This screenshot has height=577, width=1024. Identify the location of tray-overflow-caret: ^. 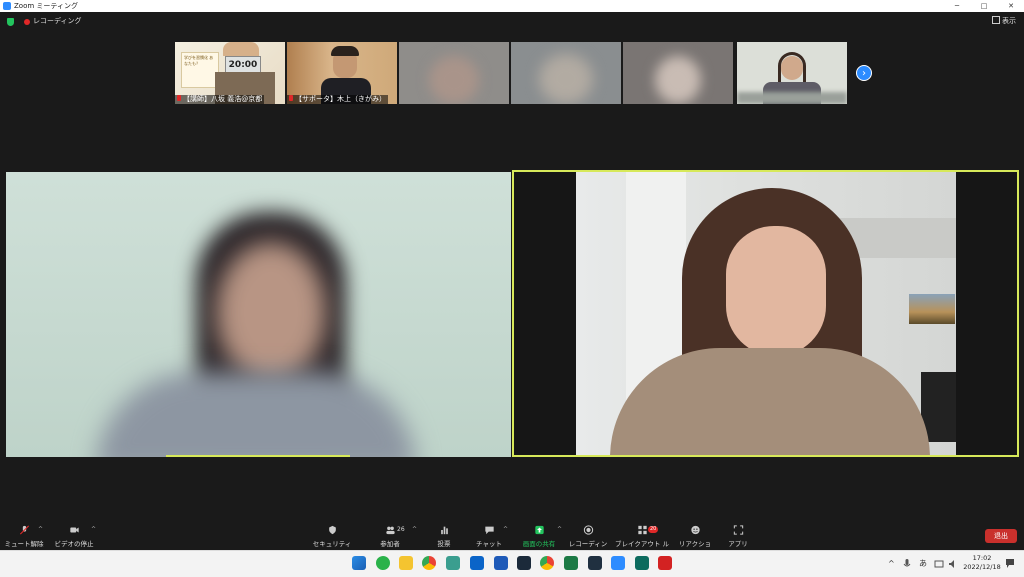
(891, 564).